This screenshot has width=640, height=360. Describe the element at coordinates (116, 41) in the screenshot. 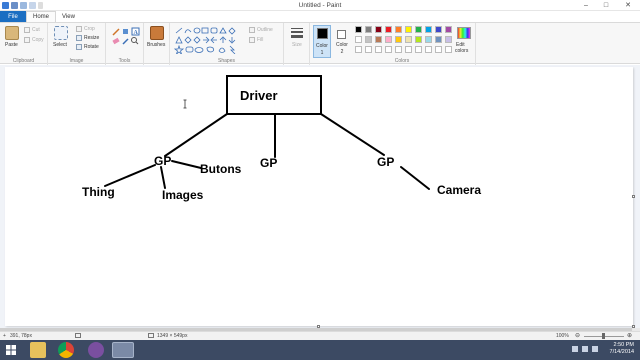

I see `eraser-icon` at that location.